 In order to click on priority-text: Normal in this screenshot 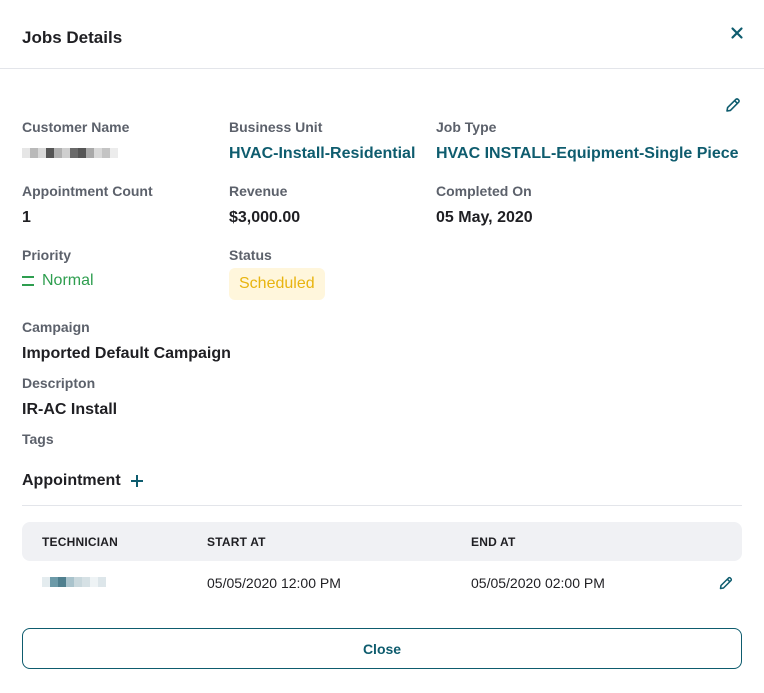, I will do `click(68, 280)`.